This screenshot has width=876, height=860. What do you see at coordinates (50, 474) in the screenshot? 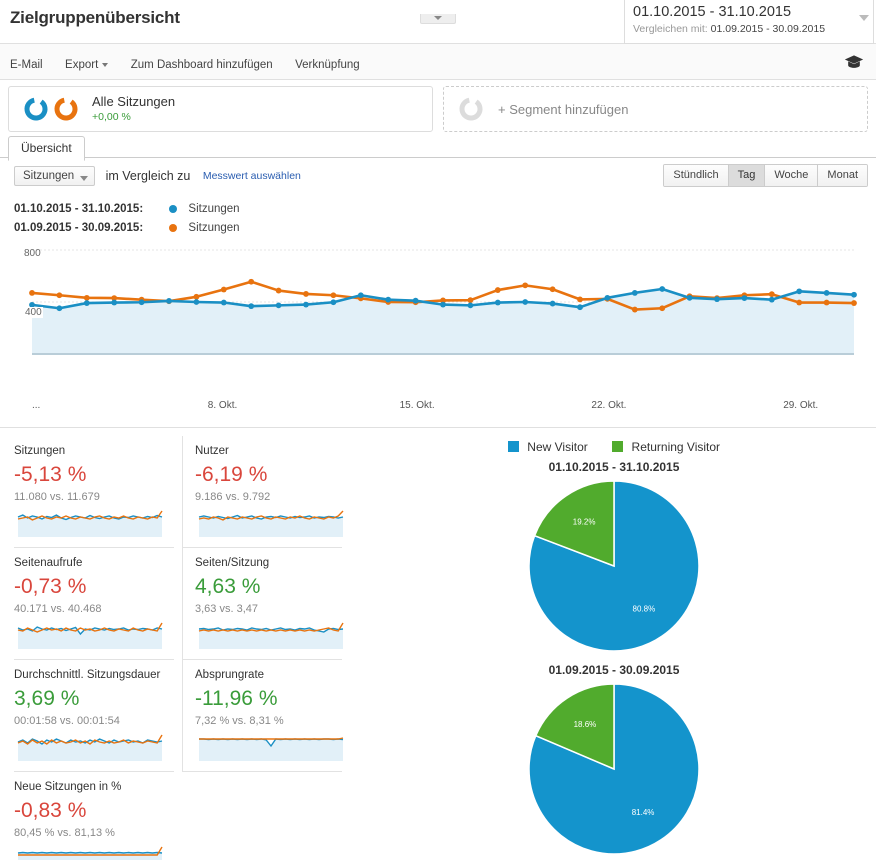
I see `metric-card-value: -5,13 %` at bounding box center [50, 474].